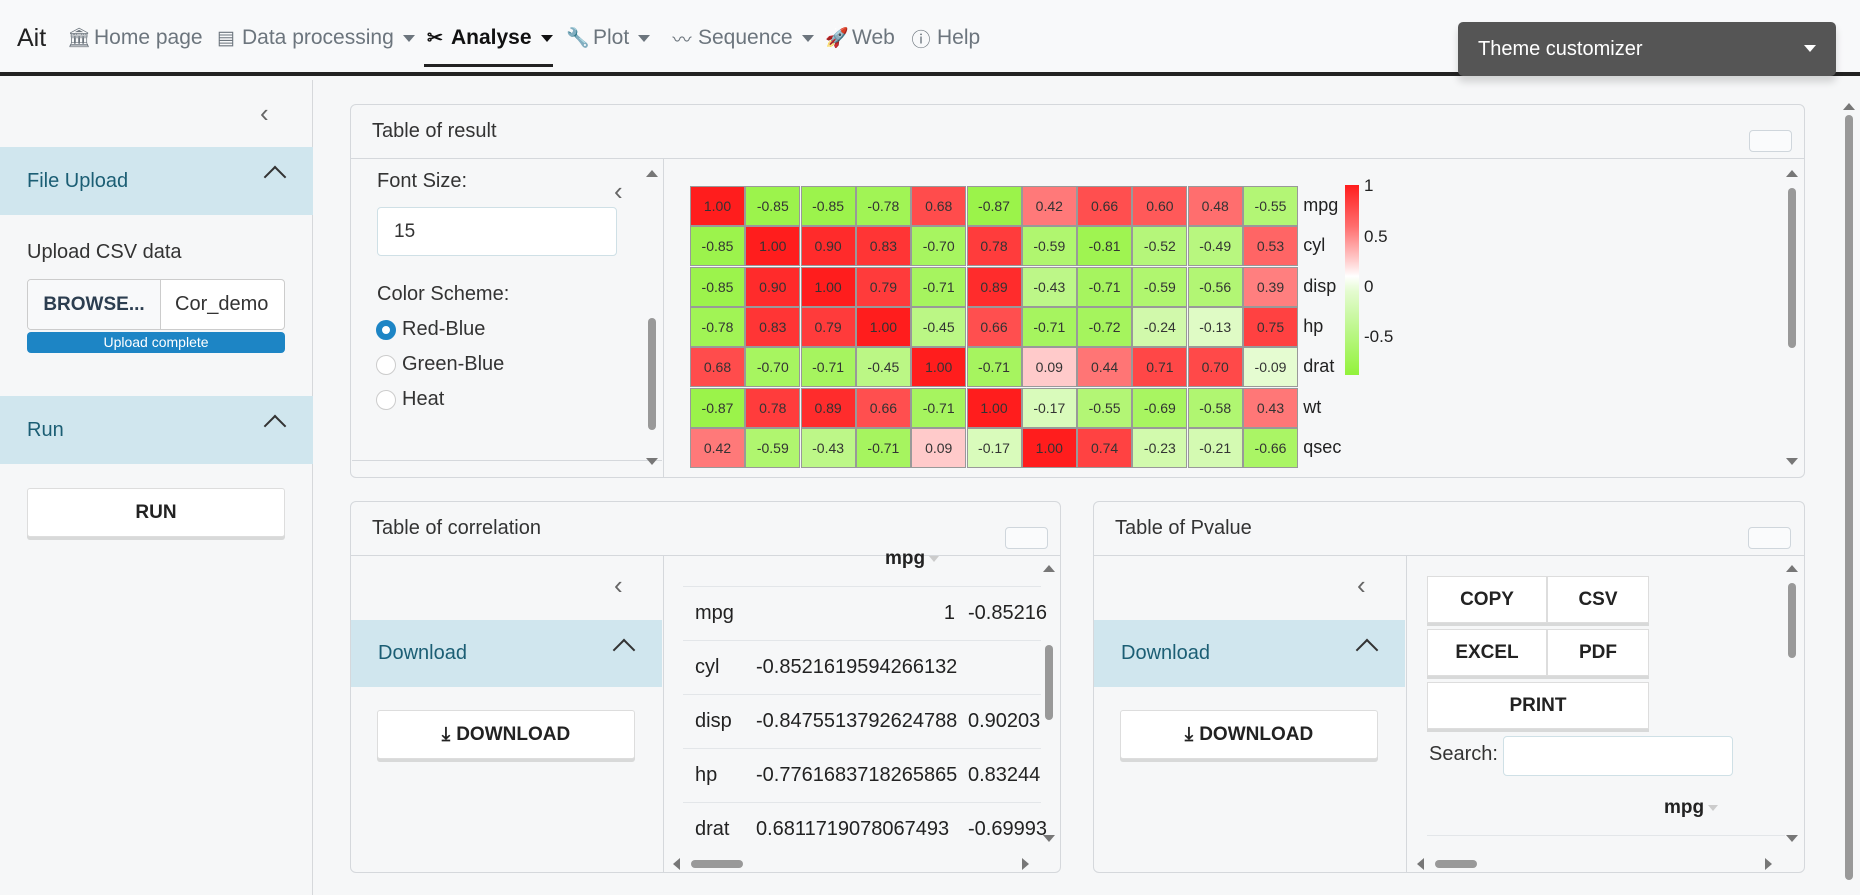  What do you see at coordinates (1538, 705) in the screenshot?
I see `print-button: PRINT` at bounding box center [1538, 705].